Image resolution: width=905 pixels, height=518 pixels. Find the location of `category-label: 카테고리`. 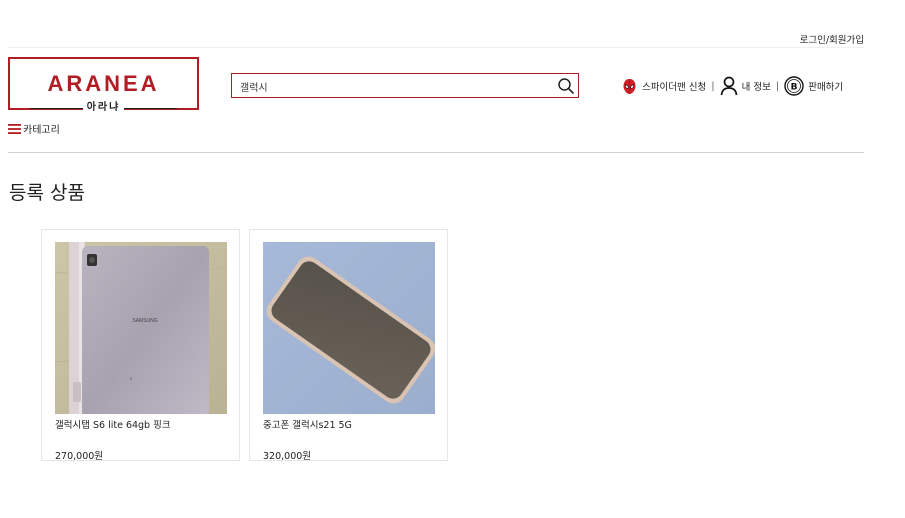

category-label: 카테고리 is located at coordinates (41, 130).